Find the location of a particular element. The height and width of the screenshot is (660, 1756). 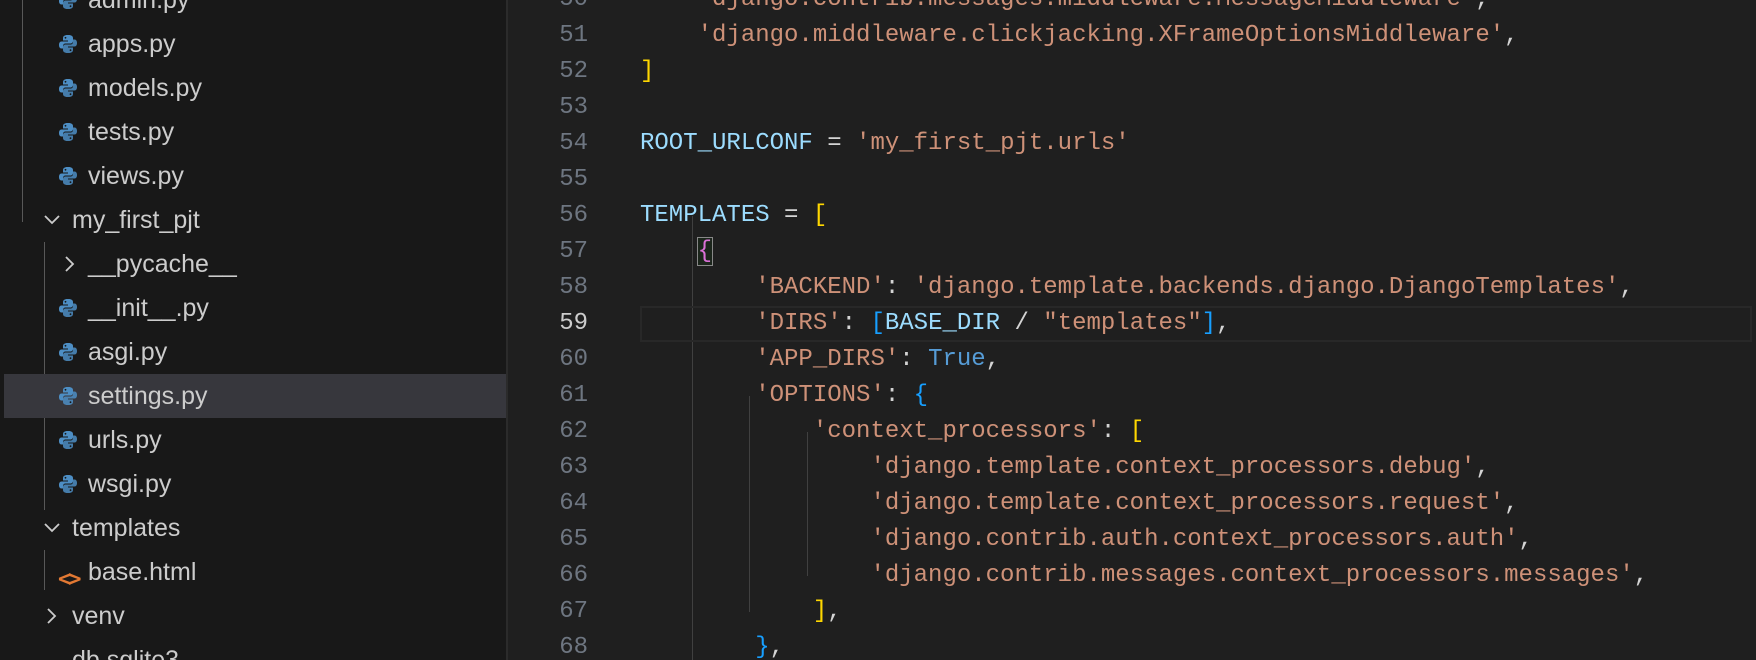

line-number: 55 is located at coordinates (548, 180).